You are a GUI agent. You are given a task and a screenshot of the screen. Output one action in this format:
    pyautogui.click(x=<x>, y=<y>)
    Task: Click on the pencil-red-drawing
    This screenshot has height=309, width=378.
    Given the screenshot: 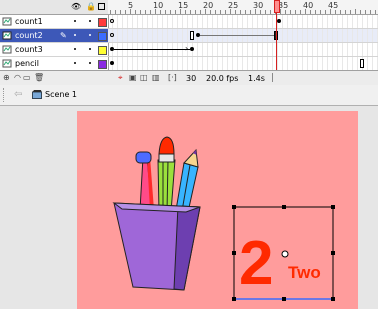 What is the action you would take?
    pyautogui.click(x=144, y=181)
    